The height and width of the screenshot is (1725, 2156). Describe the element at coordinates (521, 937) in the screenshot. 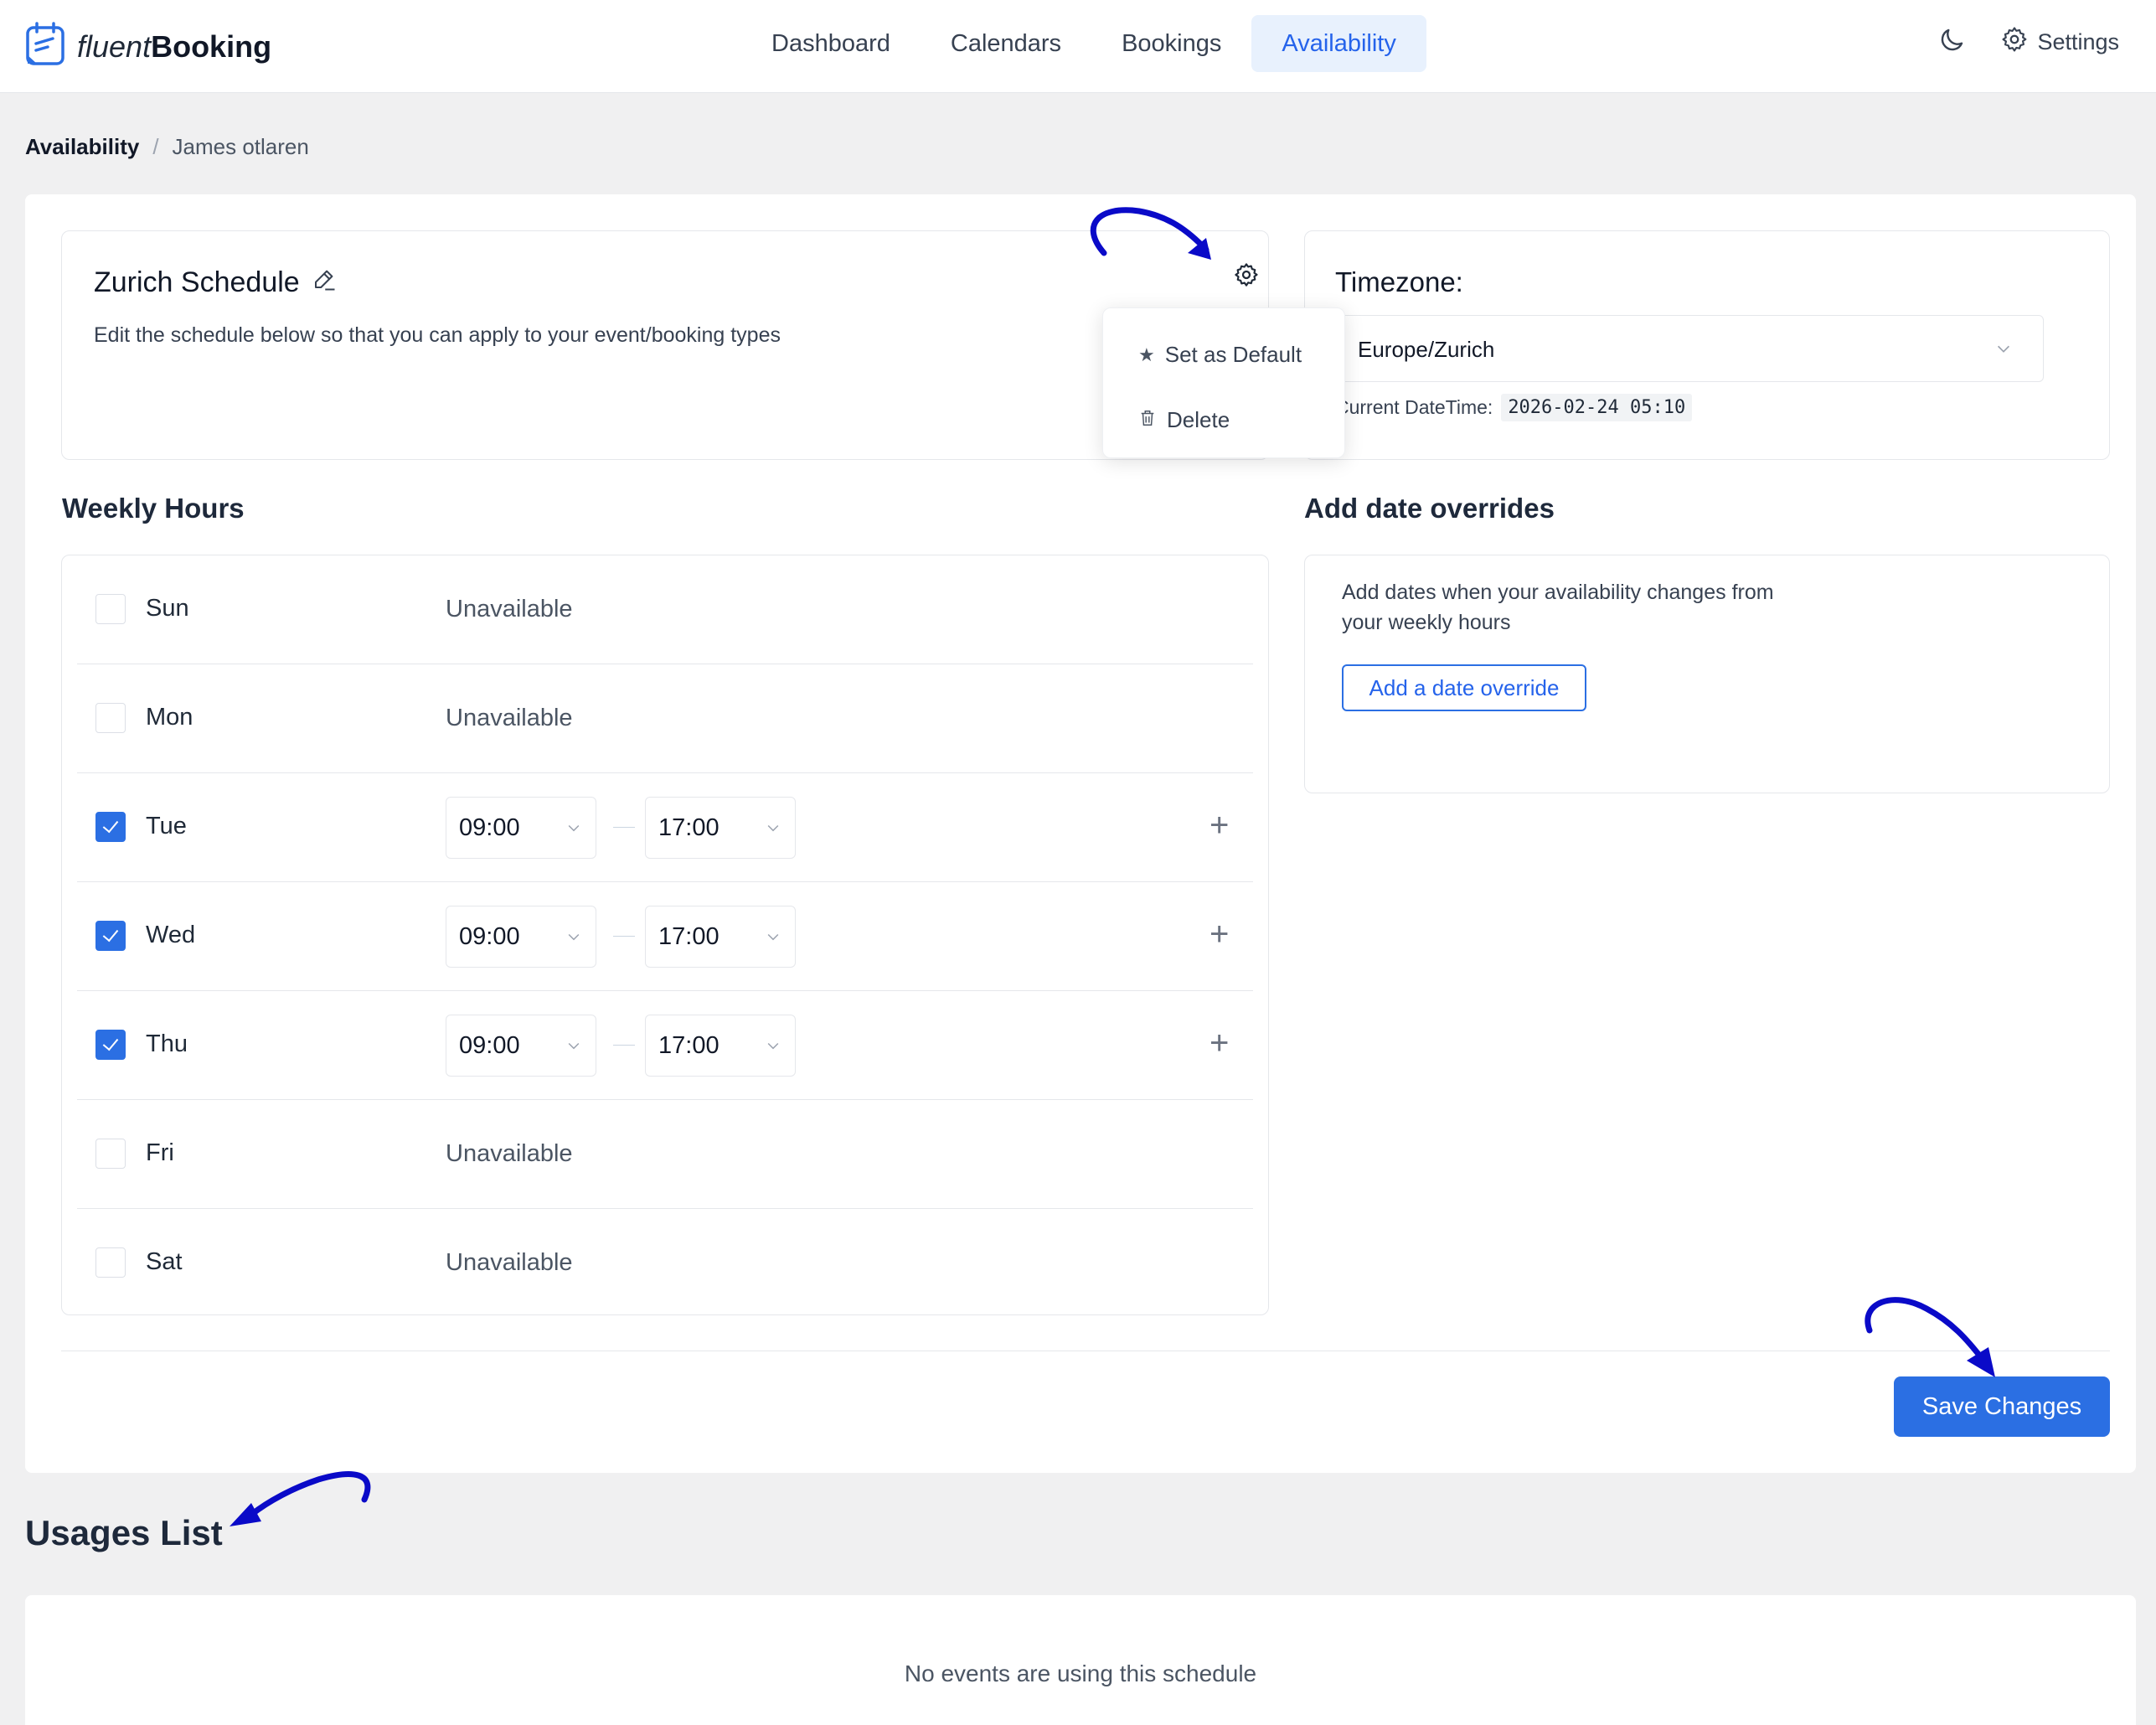

I see `start-time-select-wed: 09:00` at that location.